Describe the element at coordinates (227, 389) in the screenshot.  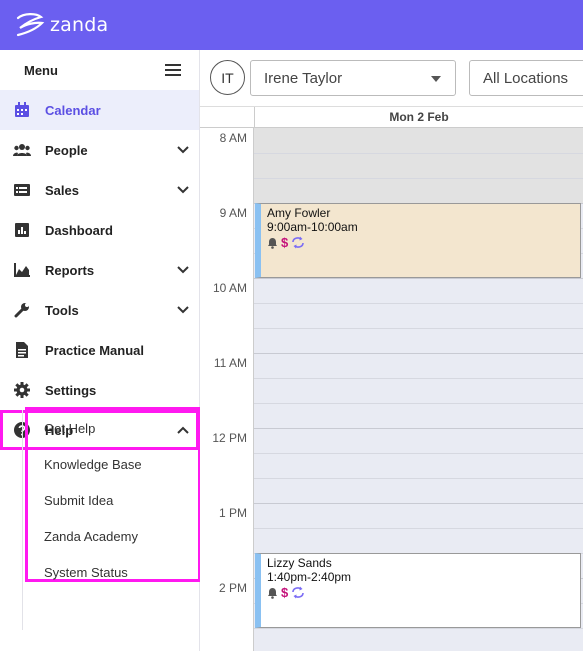
I see `time-column: 8 AM 9 AM 10 AM 11 AM 12 PM 1 PM 2 PM` at that location.